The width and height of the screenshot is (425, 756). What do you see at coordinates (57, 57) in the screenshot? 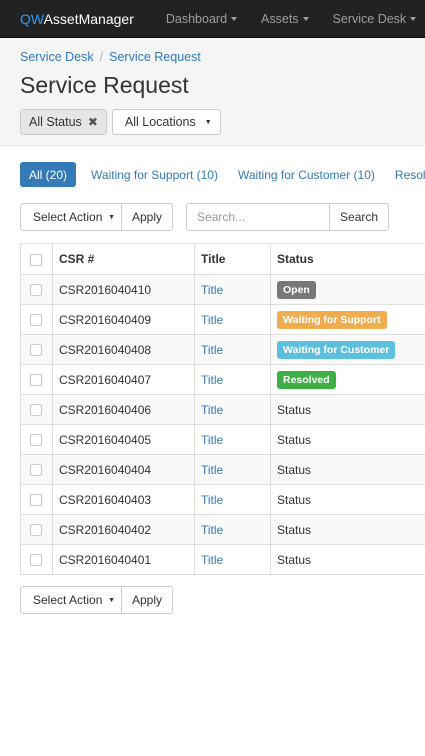
I see `breadcrumb-service-desk: Service Desk` at bounding box center [57, 57].